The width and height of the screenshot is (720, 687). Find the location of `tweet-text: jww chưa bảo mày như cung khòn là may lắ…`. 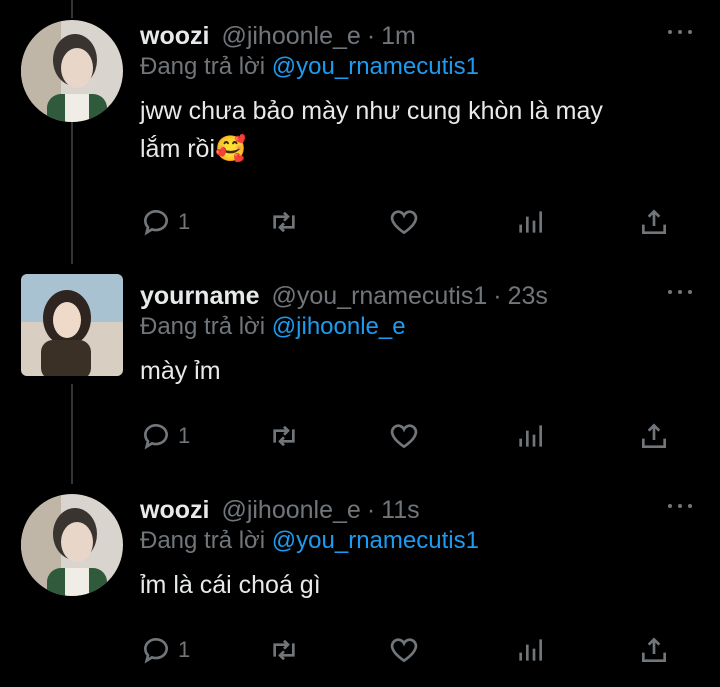

tweet-text: jww chưa bảo mày như cung khòn là may lắ… is located at coordinates (420, 130).